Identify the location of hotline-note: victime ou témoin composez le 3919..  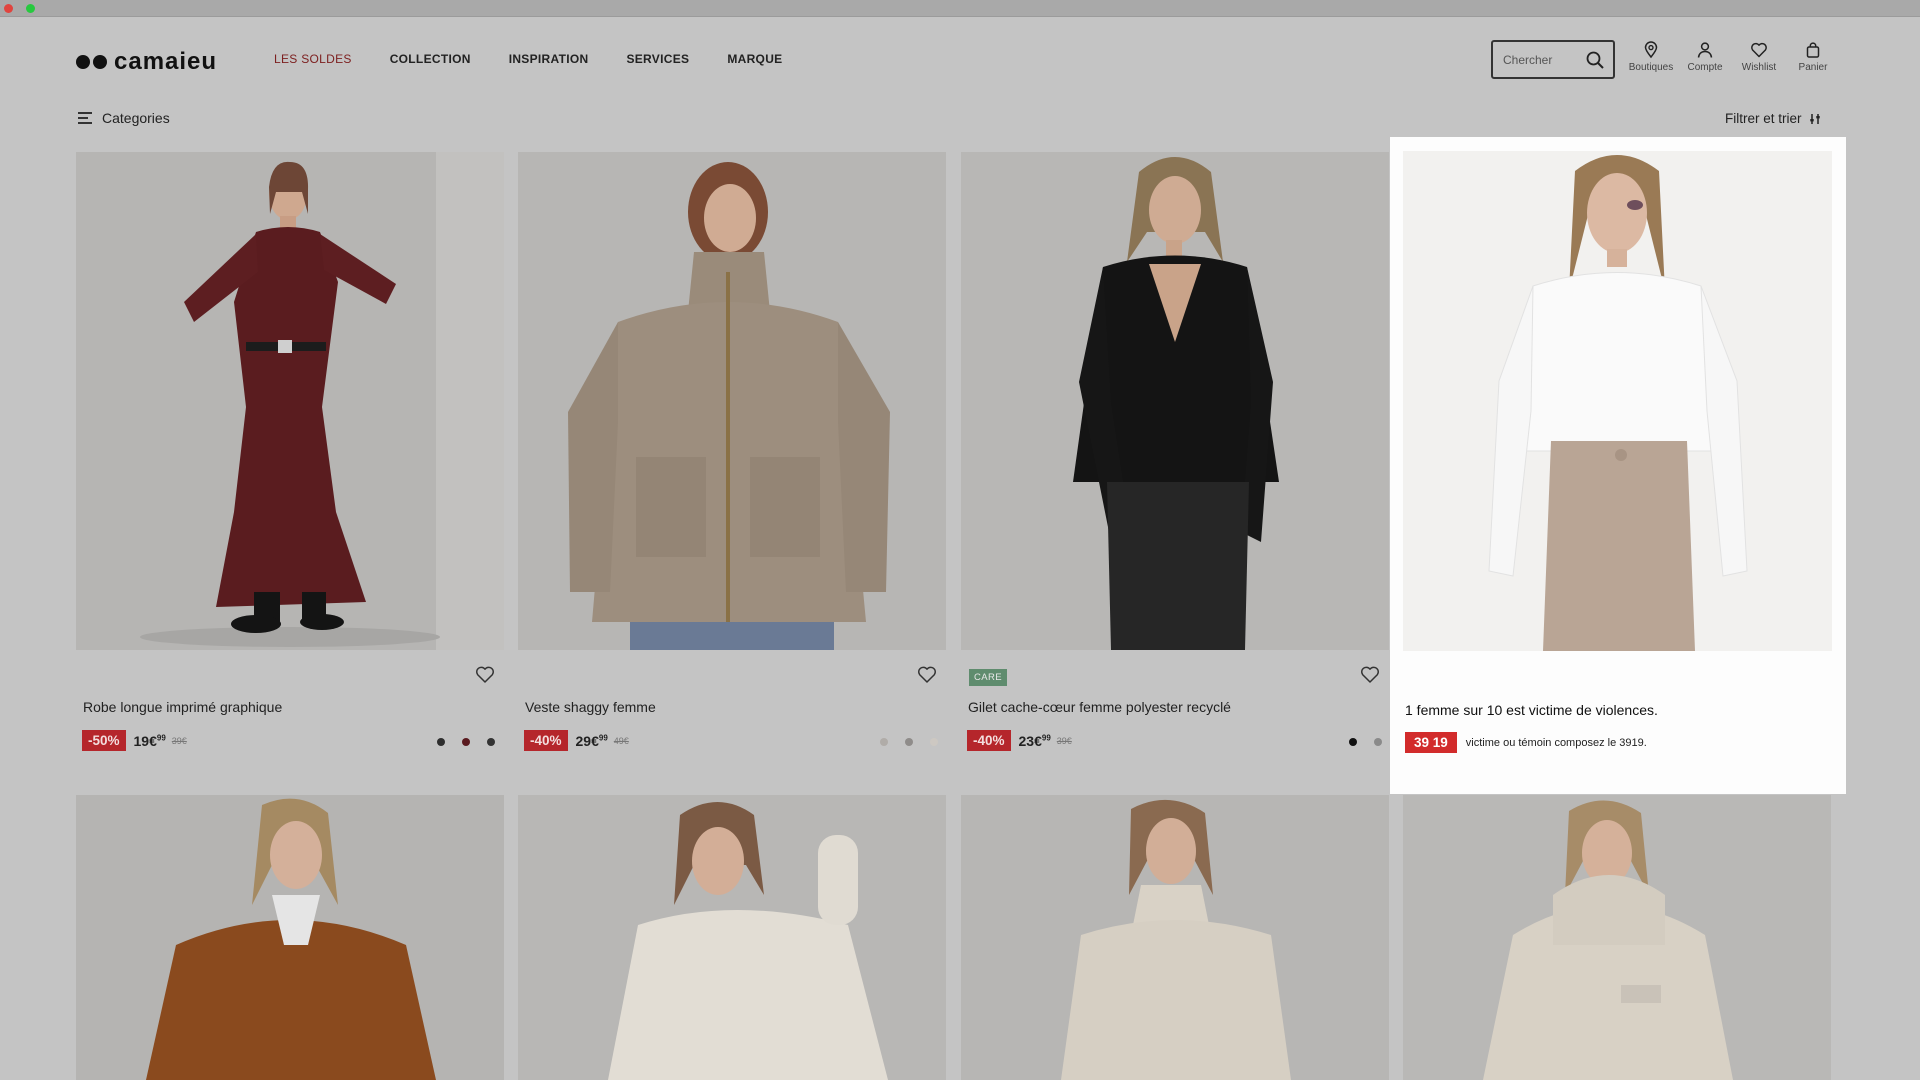
(1556, 742).